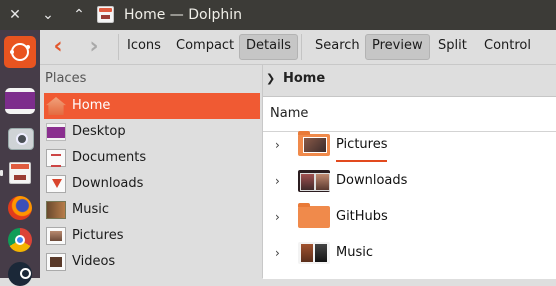  Describe the element at coordinates (362, 146) in the screenshot. I see `file-name: Pictures` at that location.